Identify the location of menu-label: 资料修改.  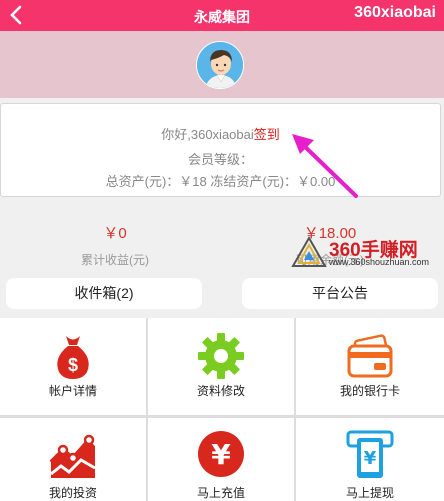
(220, 391).